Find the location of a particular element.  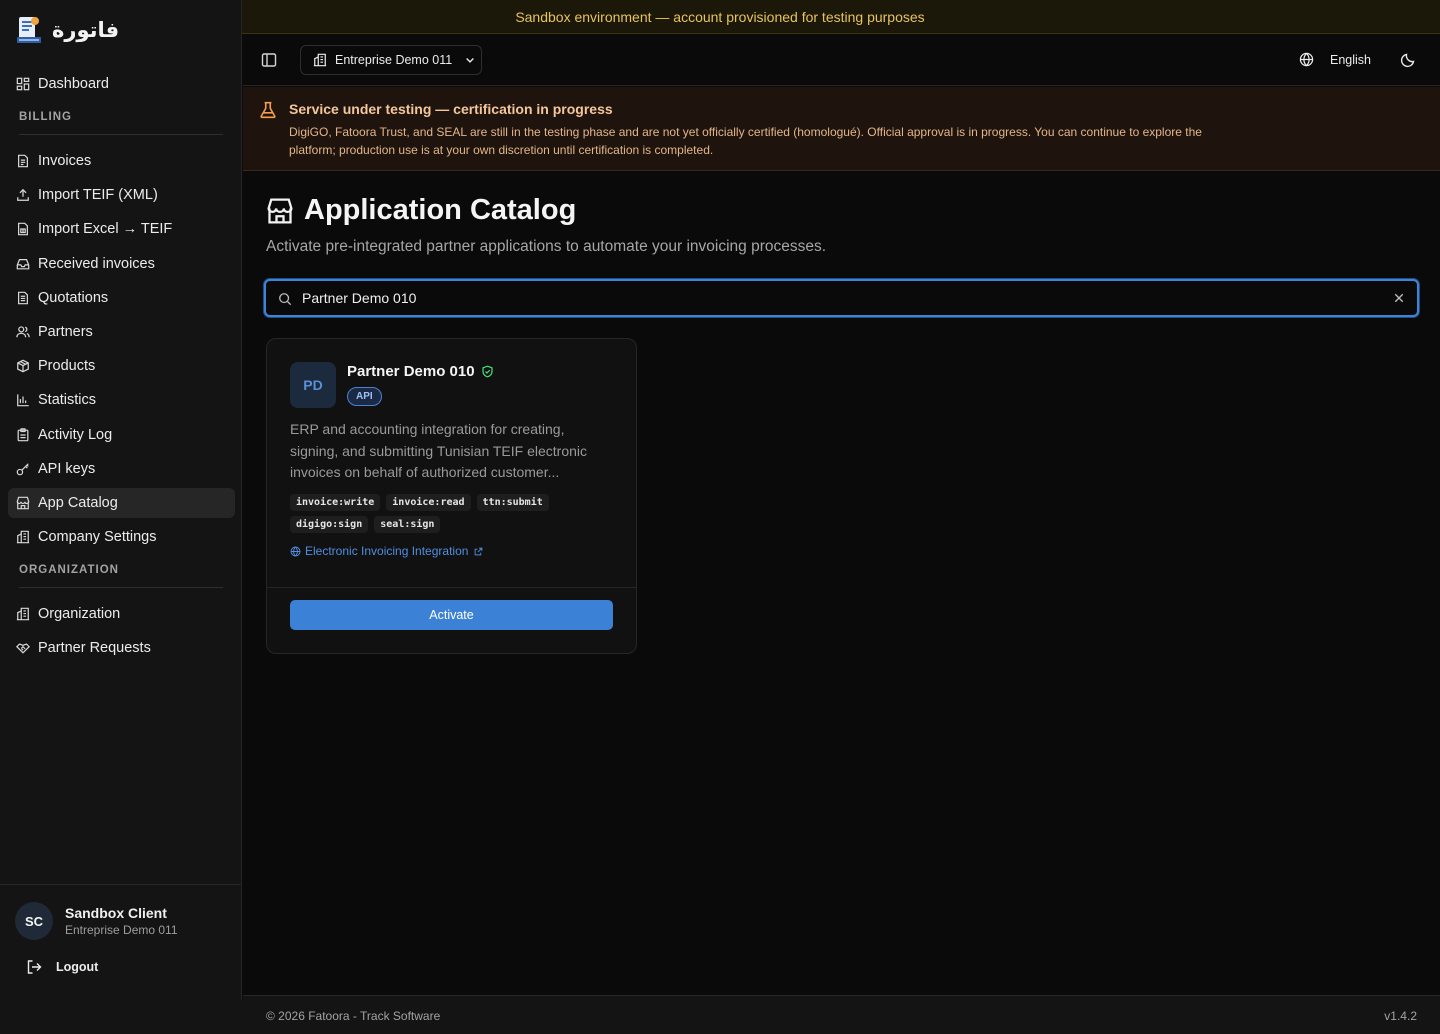

close-icon is located at coordinates (1399, 298).